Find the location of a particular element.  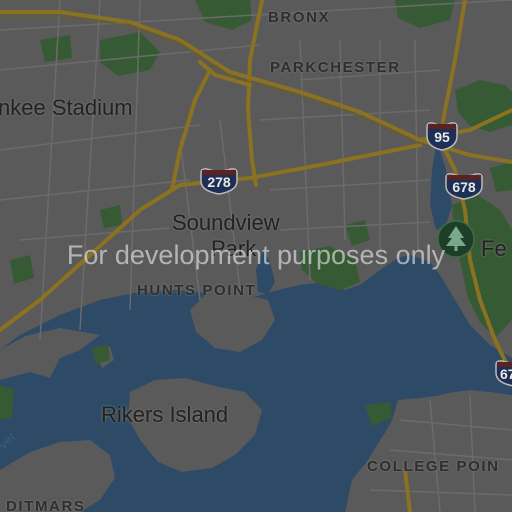

i-95-shield: 95 is located at coordinates (442, 136).